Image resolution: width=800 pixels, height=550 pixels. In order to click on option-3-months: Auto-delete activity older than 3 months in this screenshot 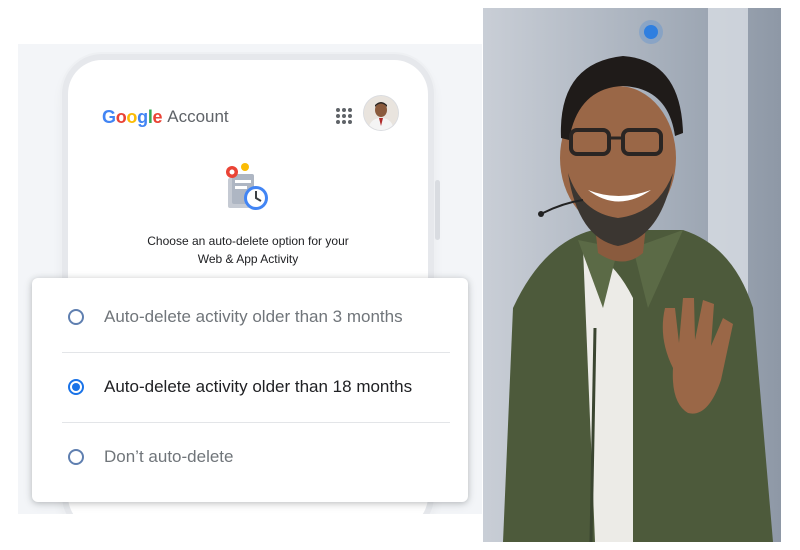, I will do `click(250, 317)`.